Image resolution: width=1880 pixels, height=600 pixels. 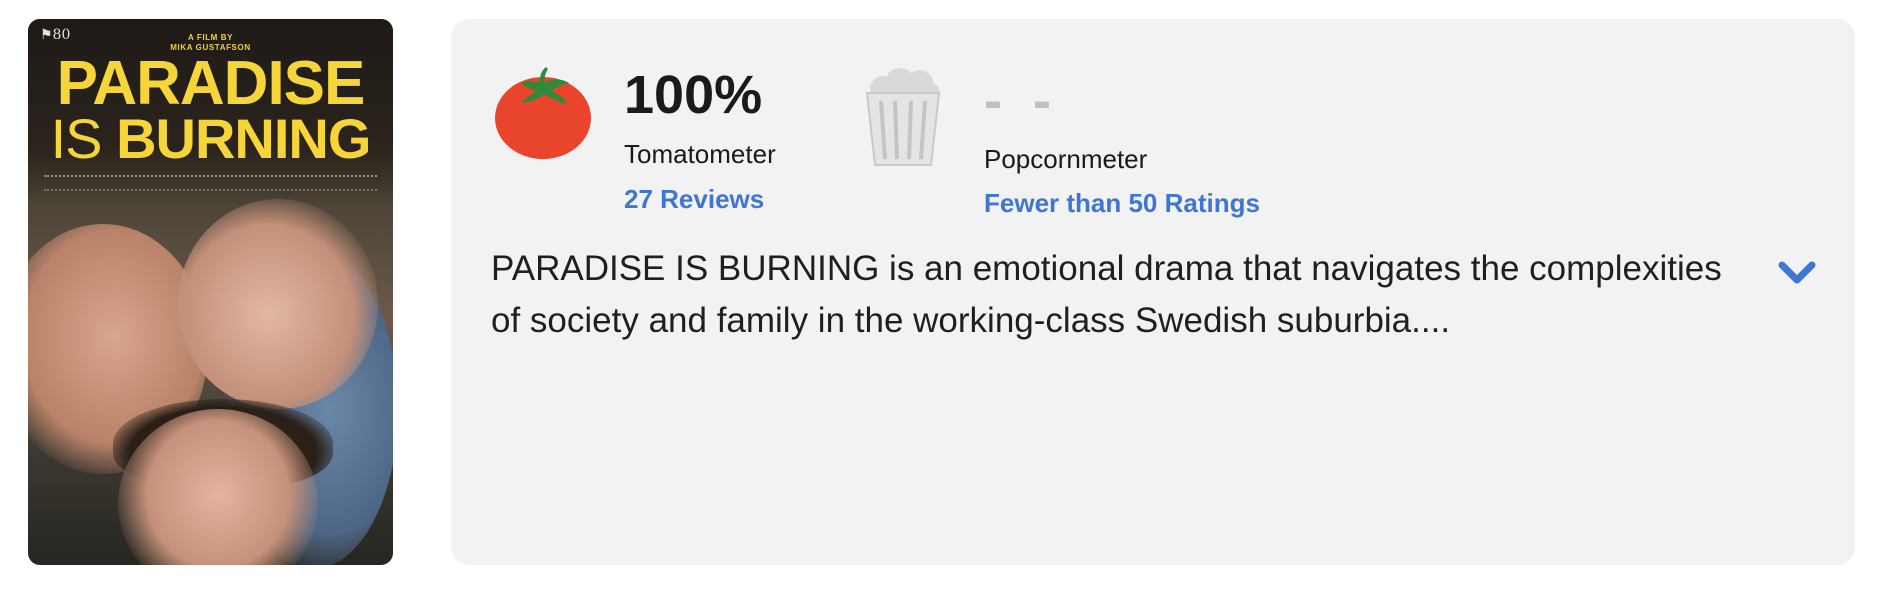 I want to click on tomatometer-label: Tomatometer, so click(x=700, y=154).